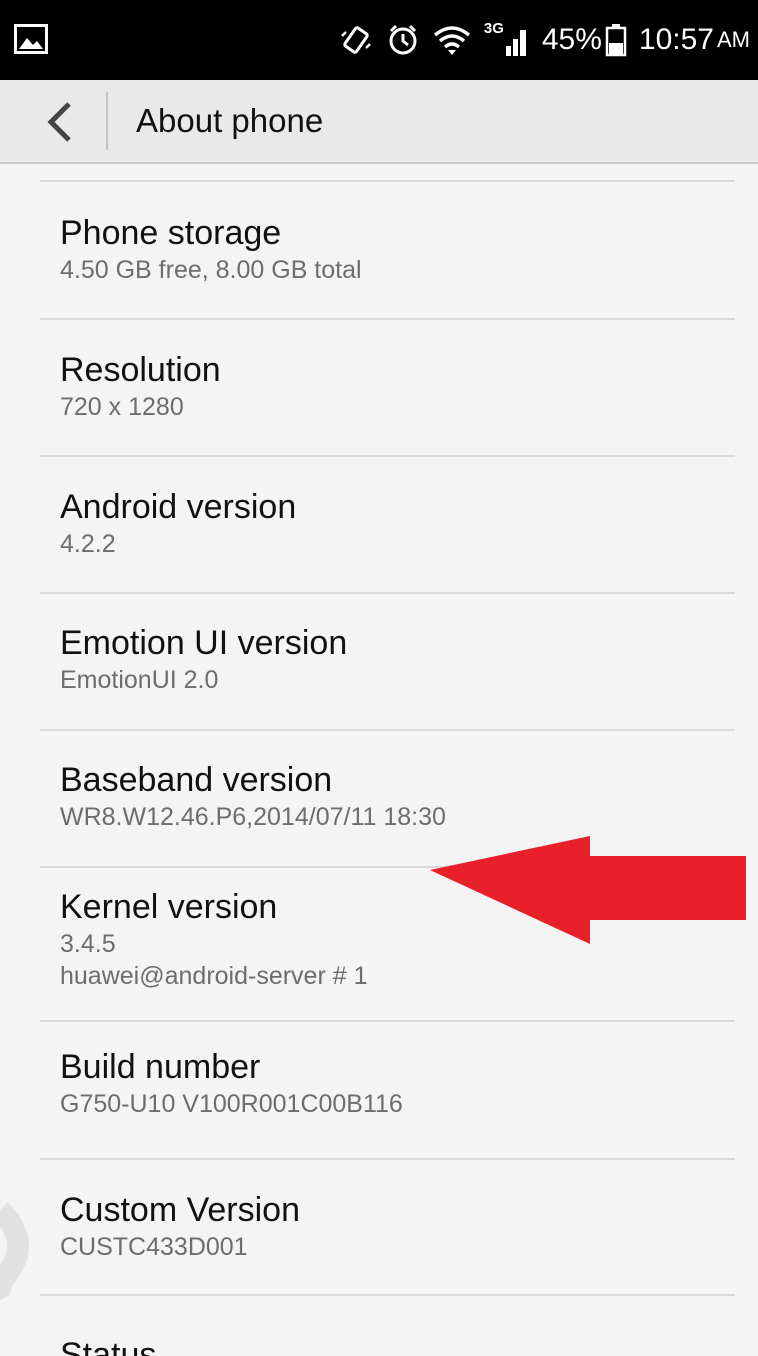 This screenshot has height=1356, width=758. I want to click on annotation-arrow, so click(588, 890).